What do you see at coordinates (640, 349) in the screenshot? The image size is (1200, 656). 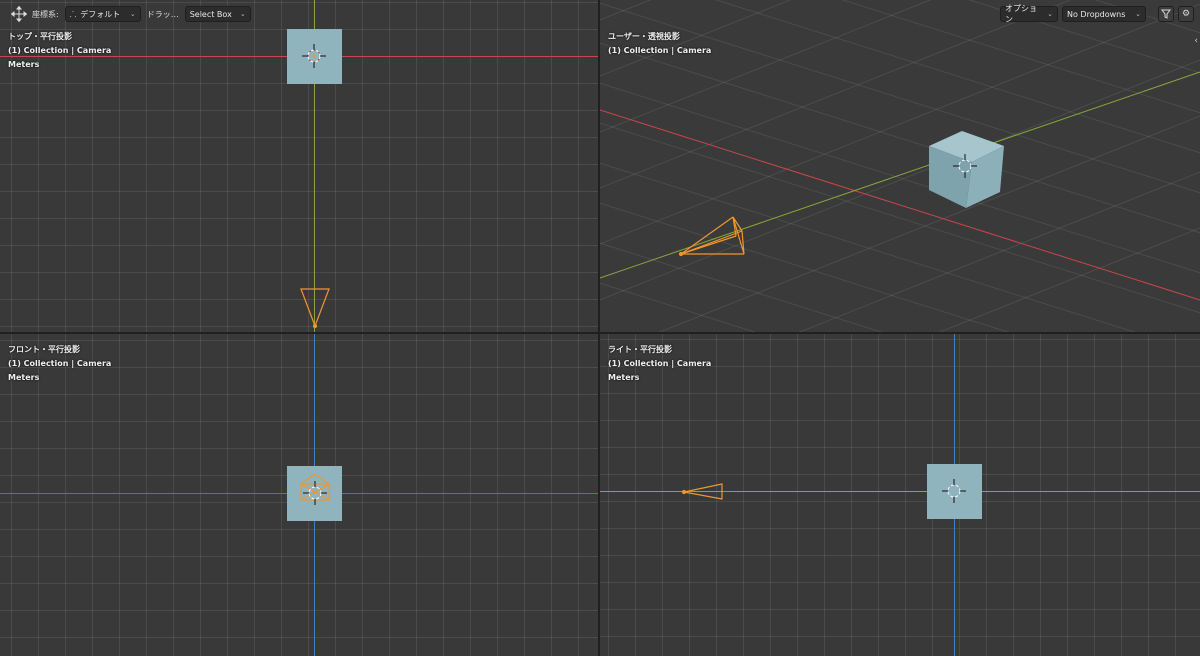 I see `view-title: ライト・平行投影` at bounding box center [640, 349].